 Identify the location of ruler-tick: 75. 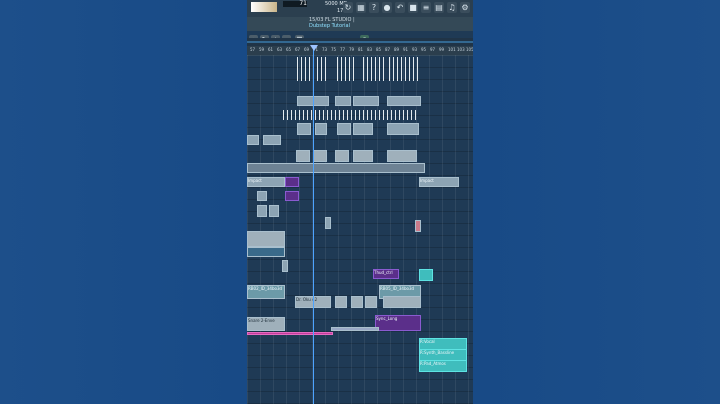
(334, 49).